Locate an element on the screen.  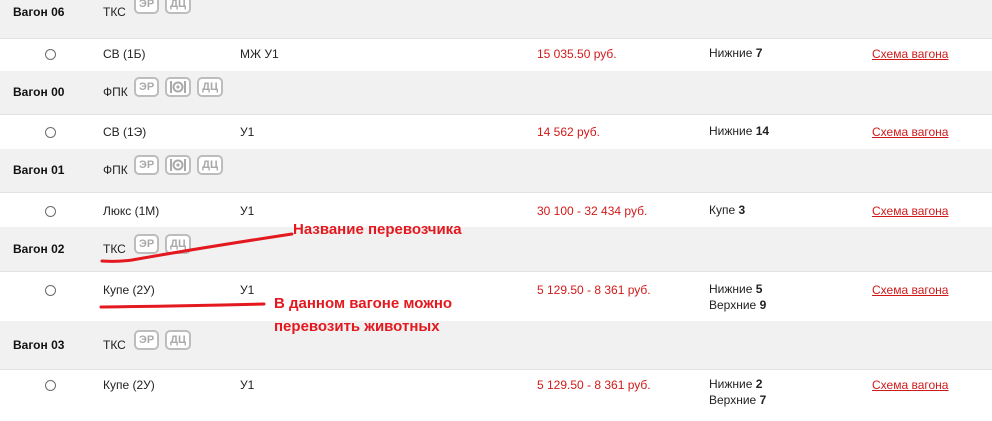
animals-underline-stroke is located at coordinates (182, 305).